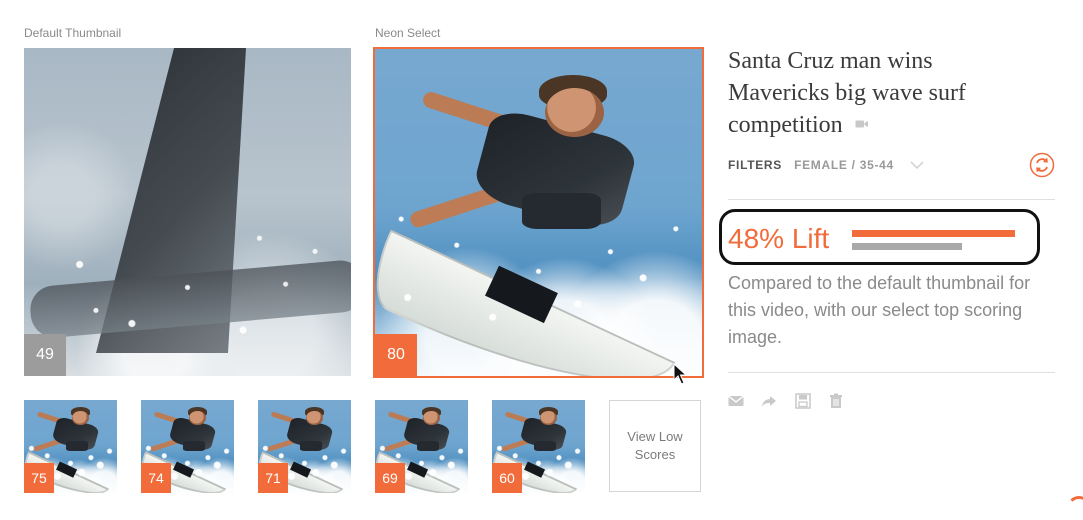 The width and height of the screenshot is (1083, 520). I want to click on thumbnail-3: 71, so click(304, 446).